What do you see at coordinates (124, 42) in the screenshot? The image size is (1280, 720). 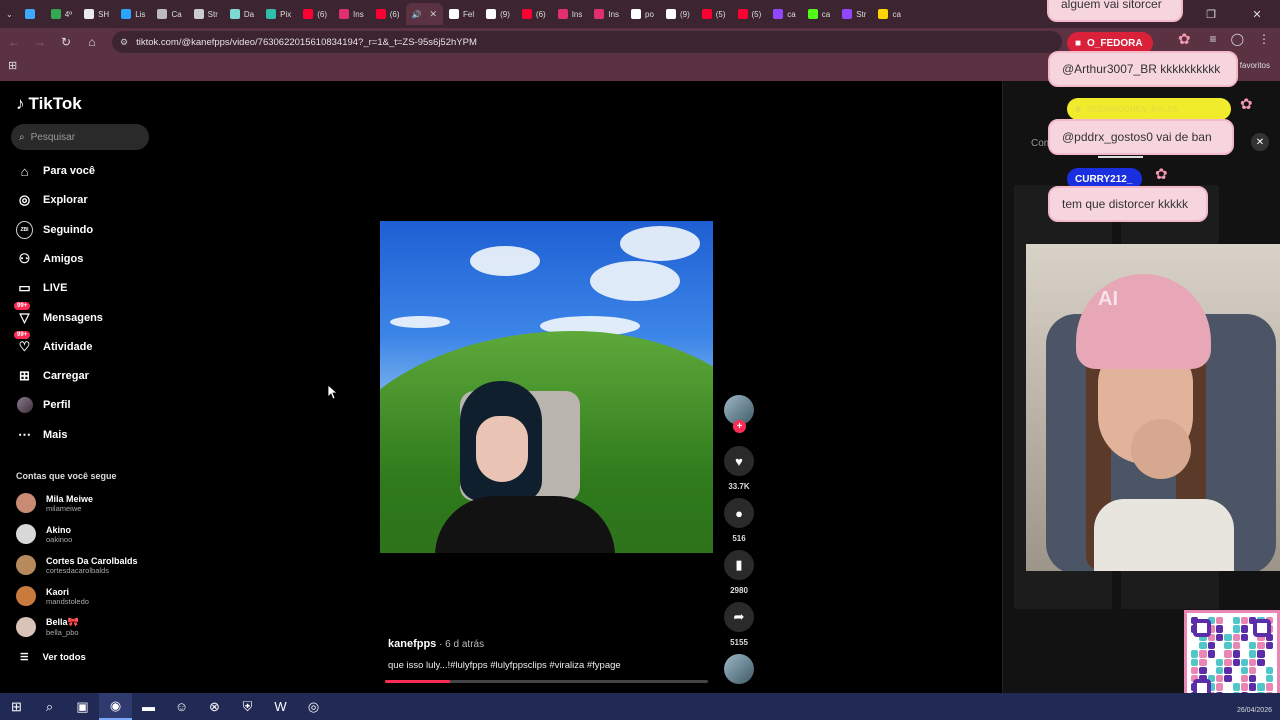 I see `site-info-icon: ⚙` at bounding box center [124, 42].